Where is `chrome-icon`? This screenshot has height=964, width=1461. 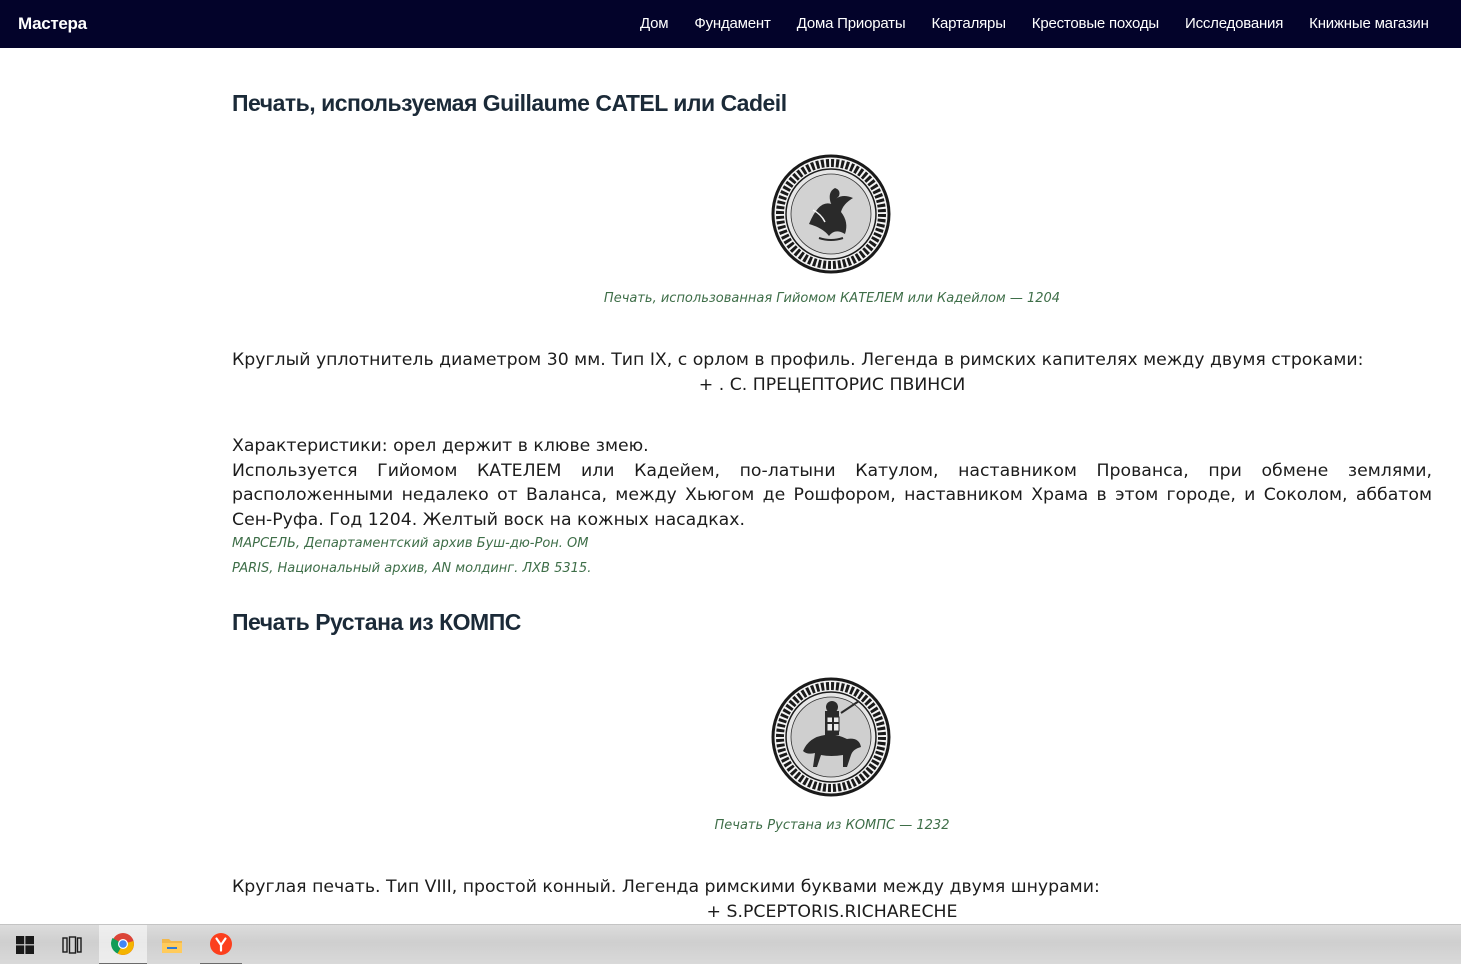
chrome-icon is located at coordinates (123, 944).